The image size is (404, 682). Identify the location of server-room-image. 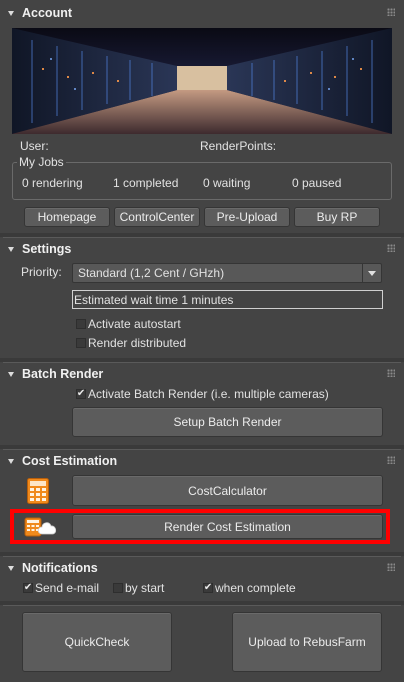
(202, 81).